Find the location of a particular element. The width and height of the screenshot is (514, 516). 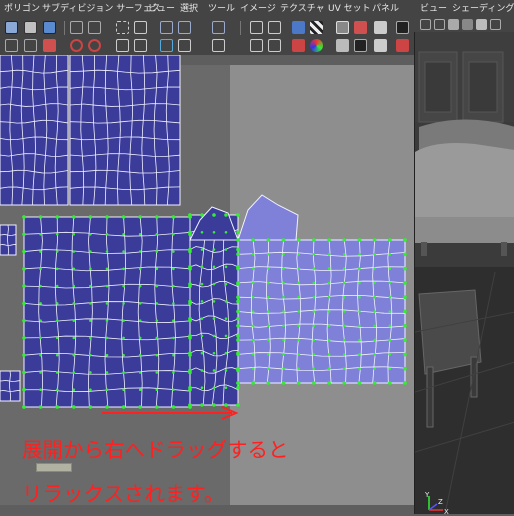

isolate-select-icon is located at coordinates (495, 24).